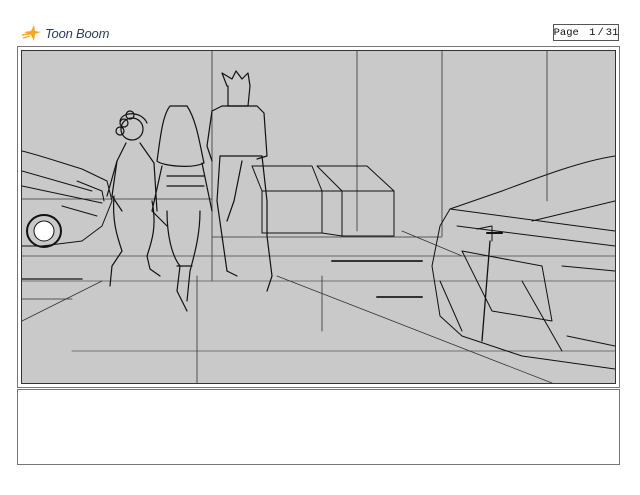 This screenshot has width=640, height=495. Describe the element at coordinates (320, 23) in the screenshot. I see `page-header: Toon Boom Page 1 / 31` at that location.